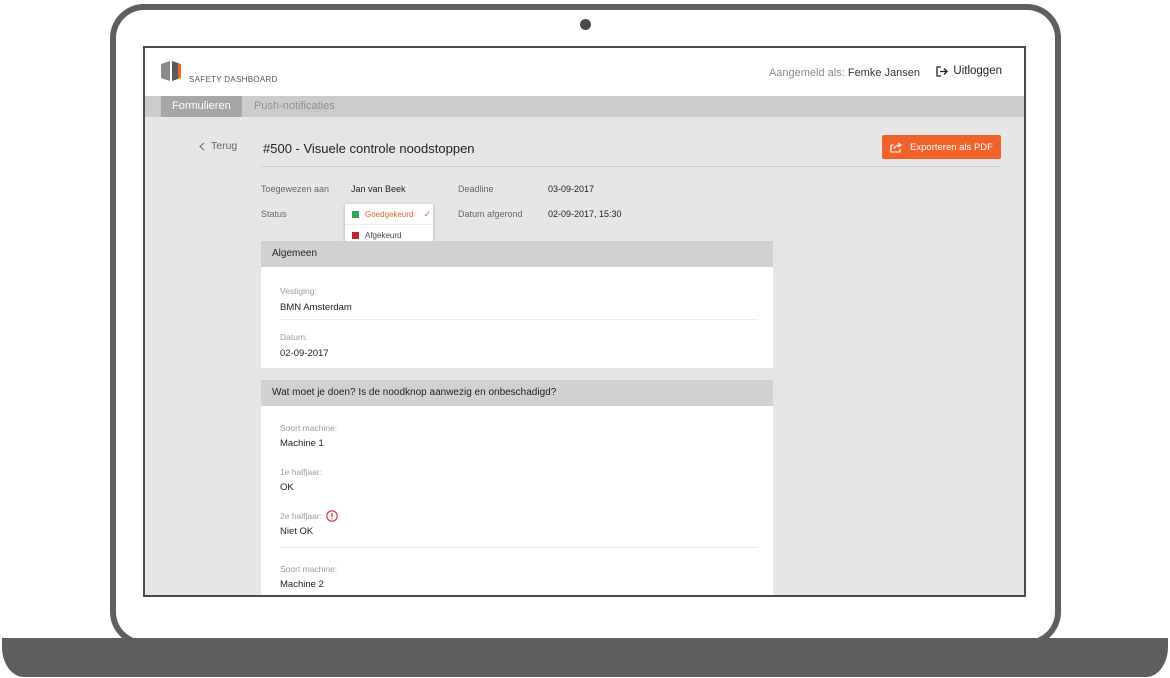 The height and width of the screenshot is (678, 1170). What do you see at coordinates (295, 189) in the screenshot?
I see `assigned-label: Toegewezen aan` at bounding box center [295, 189].